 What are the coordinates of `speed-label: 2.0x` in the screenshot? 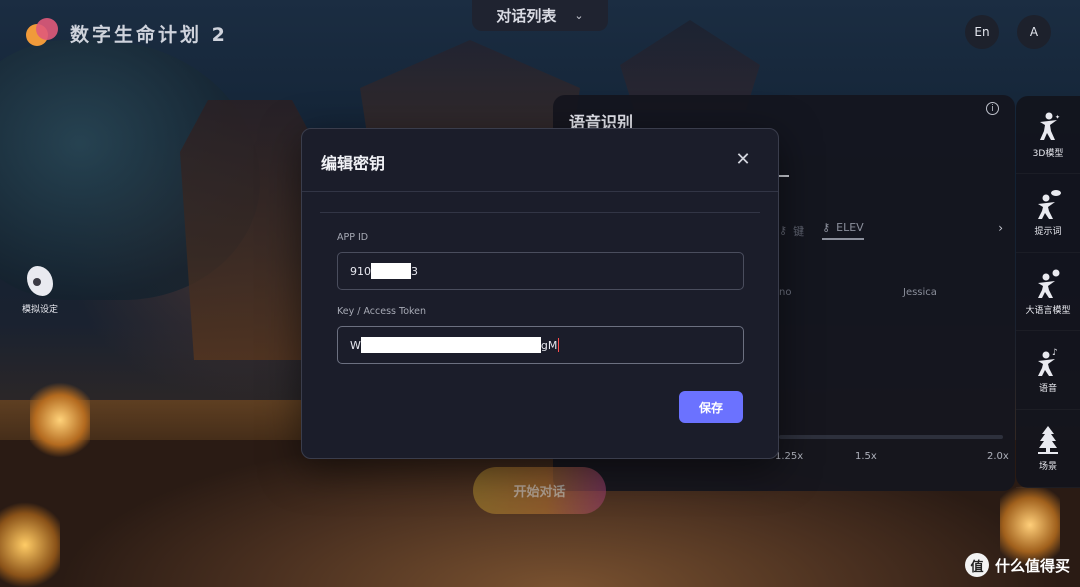 It's located at (998, 456).